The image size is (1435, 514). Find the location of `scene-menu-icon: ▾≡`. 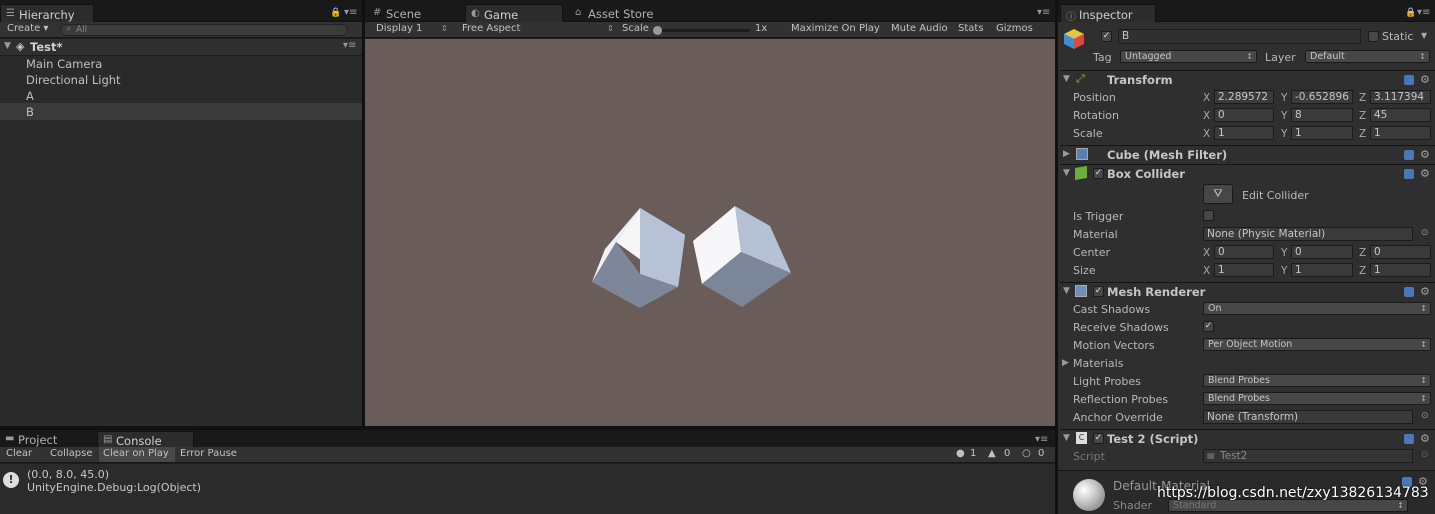

scene-menu-icon: ▾≡ is located at coordinates (349, 45).